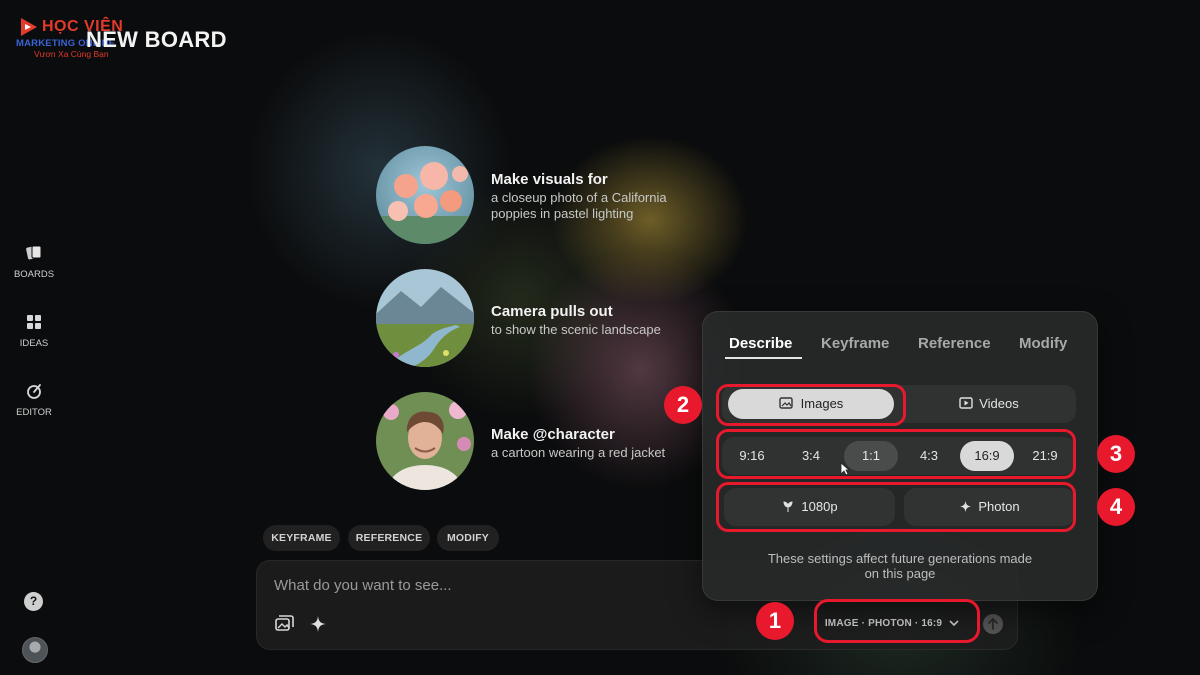 The height and width of the screenshot is (675, 1200). Describe the element at coordinates (966, 403) in the screenshot. I see `video-icon` at that location.